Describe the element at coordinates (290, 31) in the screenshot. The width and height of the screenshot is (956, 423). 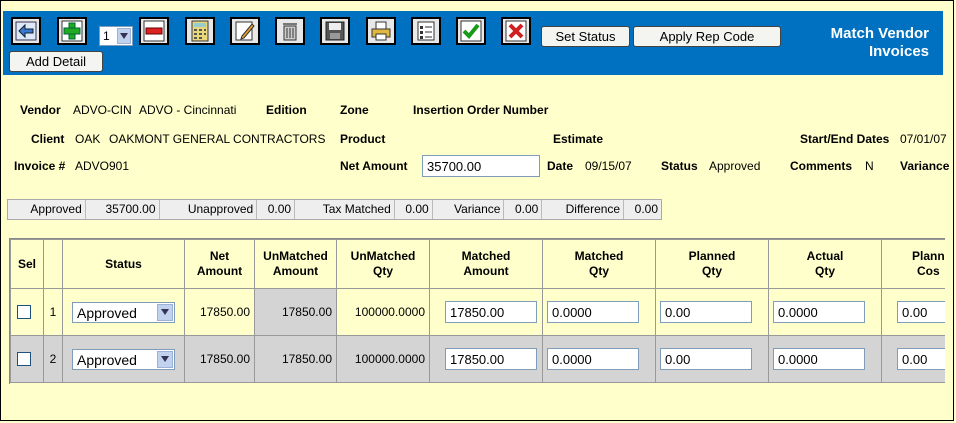
I see `trash-icon` at that location.